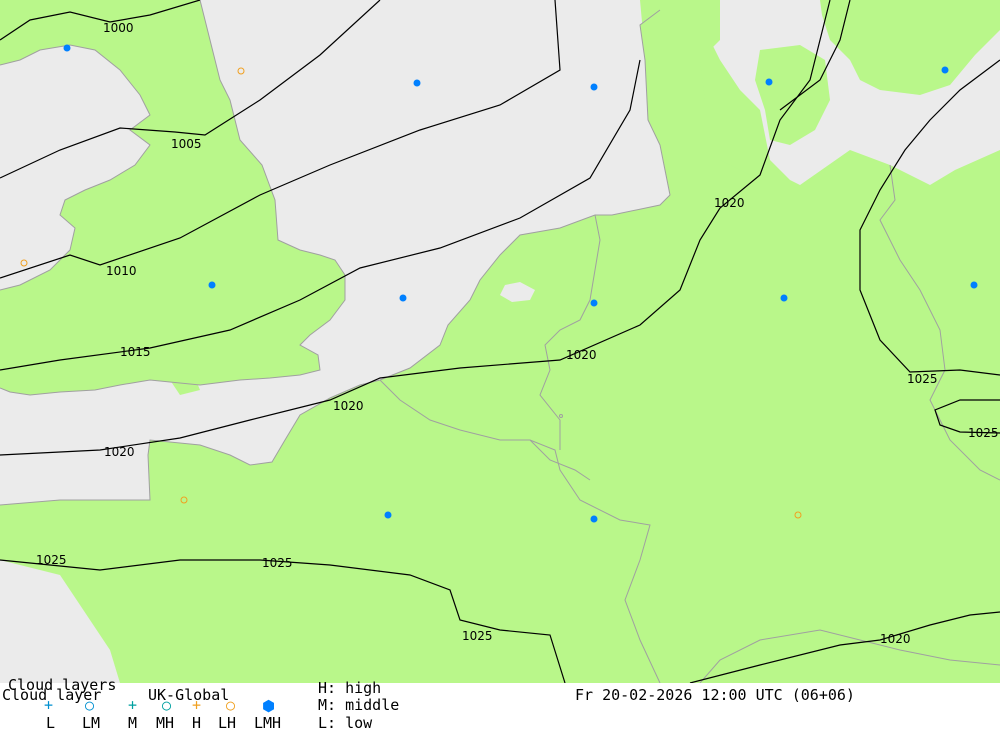 The height and width of the screenshot is (733, 1000). Describe the element at coordinates (133, 723) in the screenshot. I see `legend-symbol-m: M` at that location.